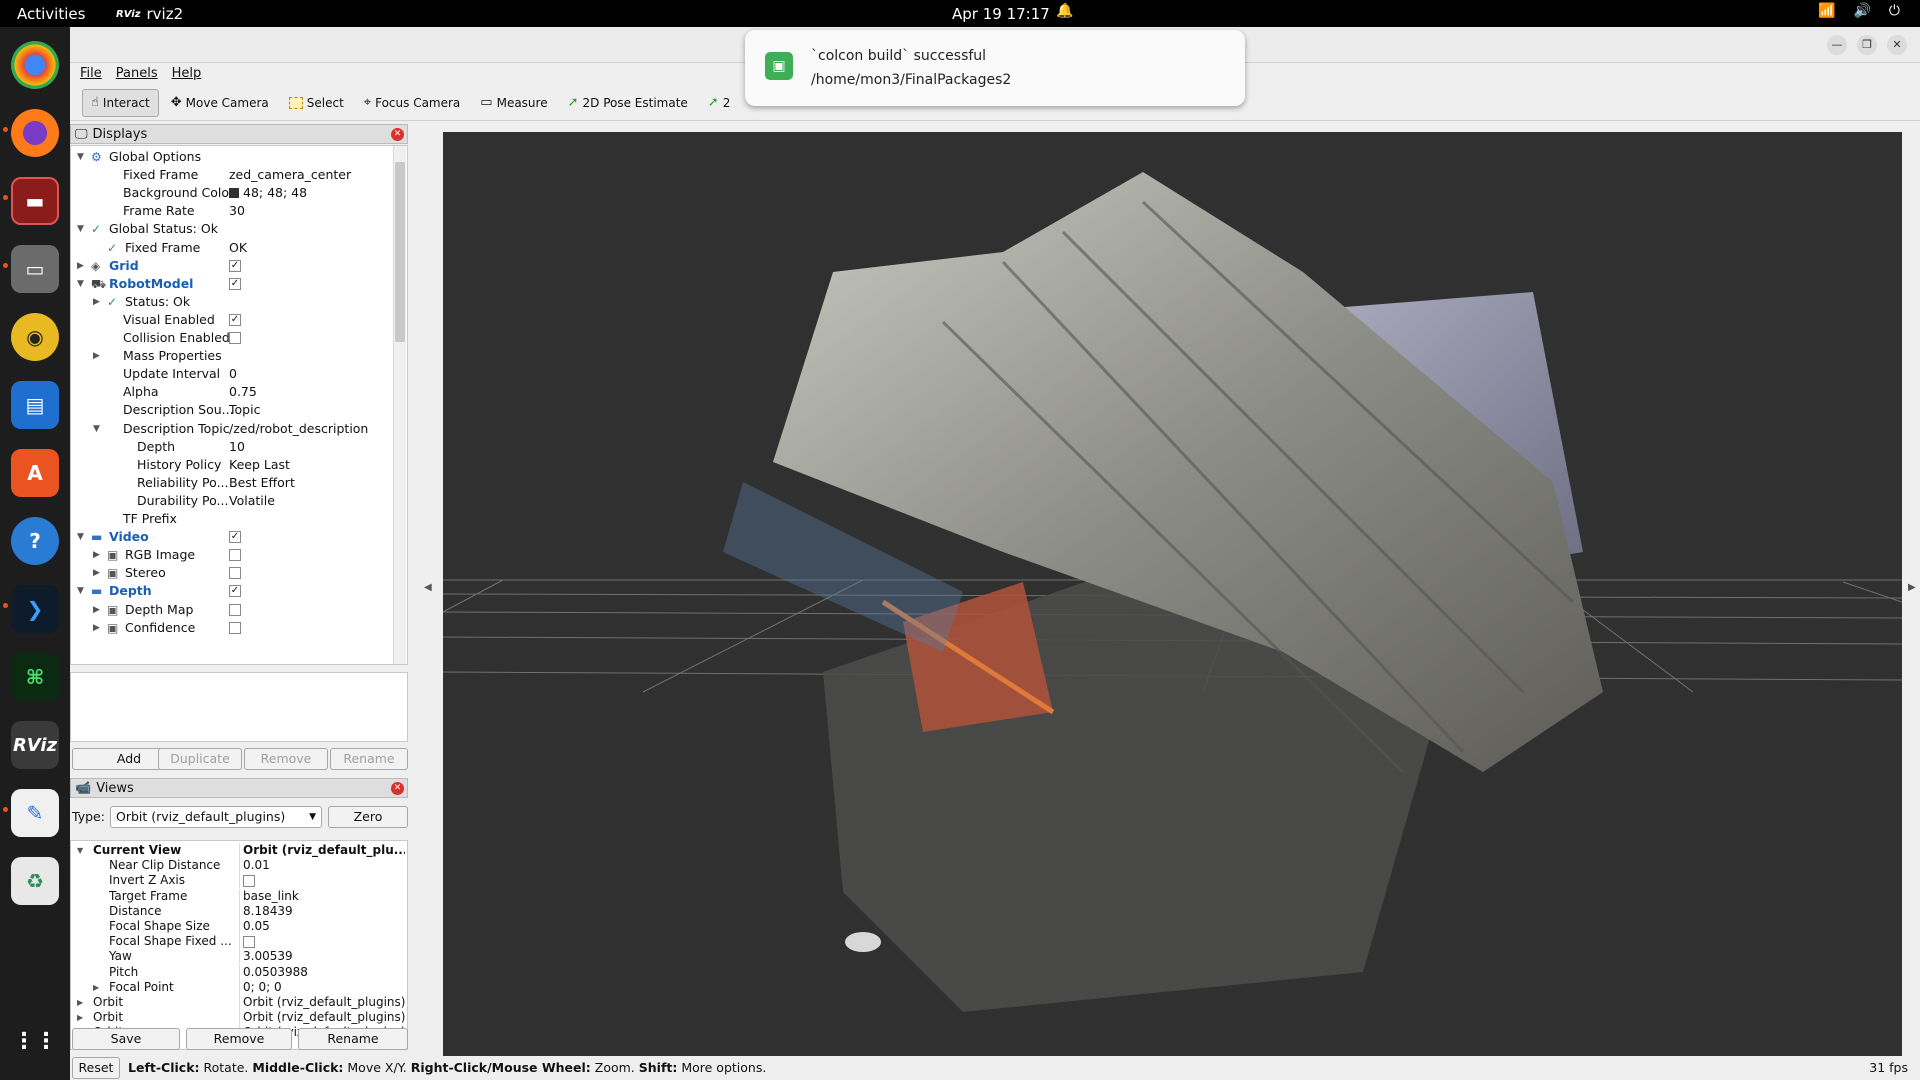 The image size is (1920, 1080). What do you see at coordinates (237, 211) in the screenshot?
I see `display-row-value: 30` at bounding box center [237, 211].